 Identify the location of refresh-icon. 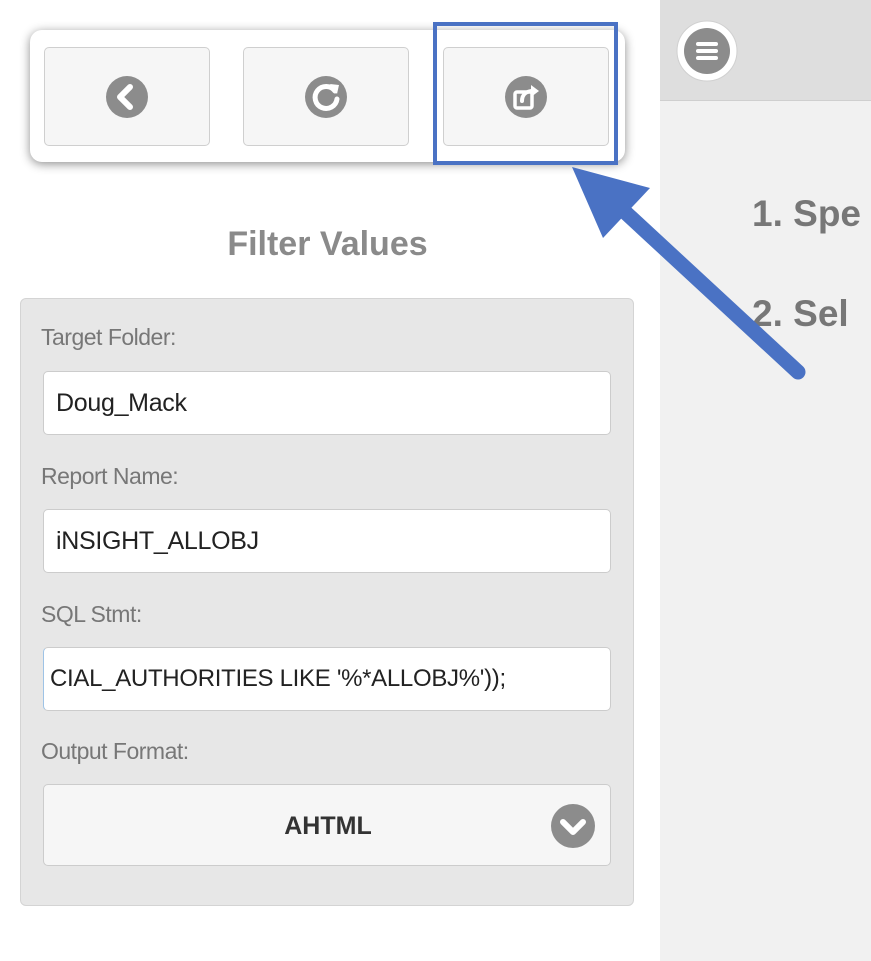
(326, 97).